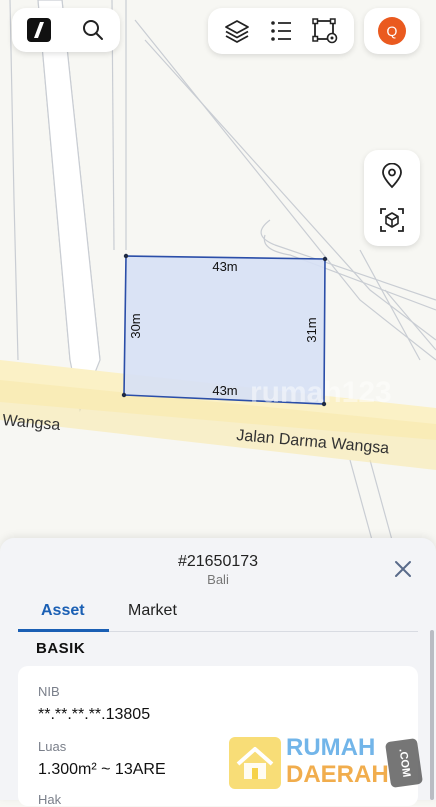 The image size is (436, 807). I want to click on list-button, so click(281, 31).